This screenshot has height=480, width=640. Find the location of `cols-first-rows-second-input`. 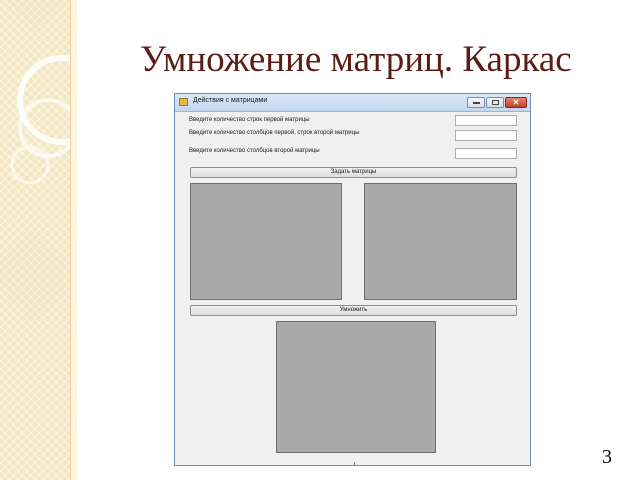

cols-first-rows-second-input is located at coordinates (486, 135).